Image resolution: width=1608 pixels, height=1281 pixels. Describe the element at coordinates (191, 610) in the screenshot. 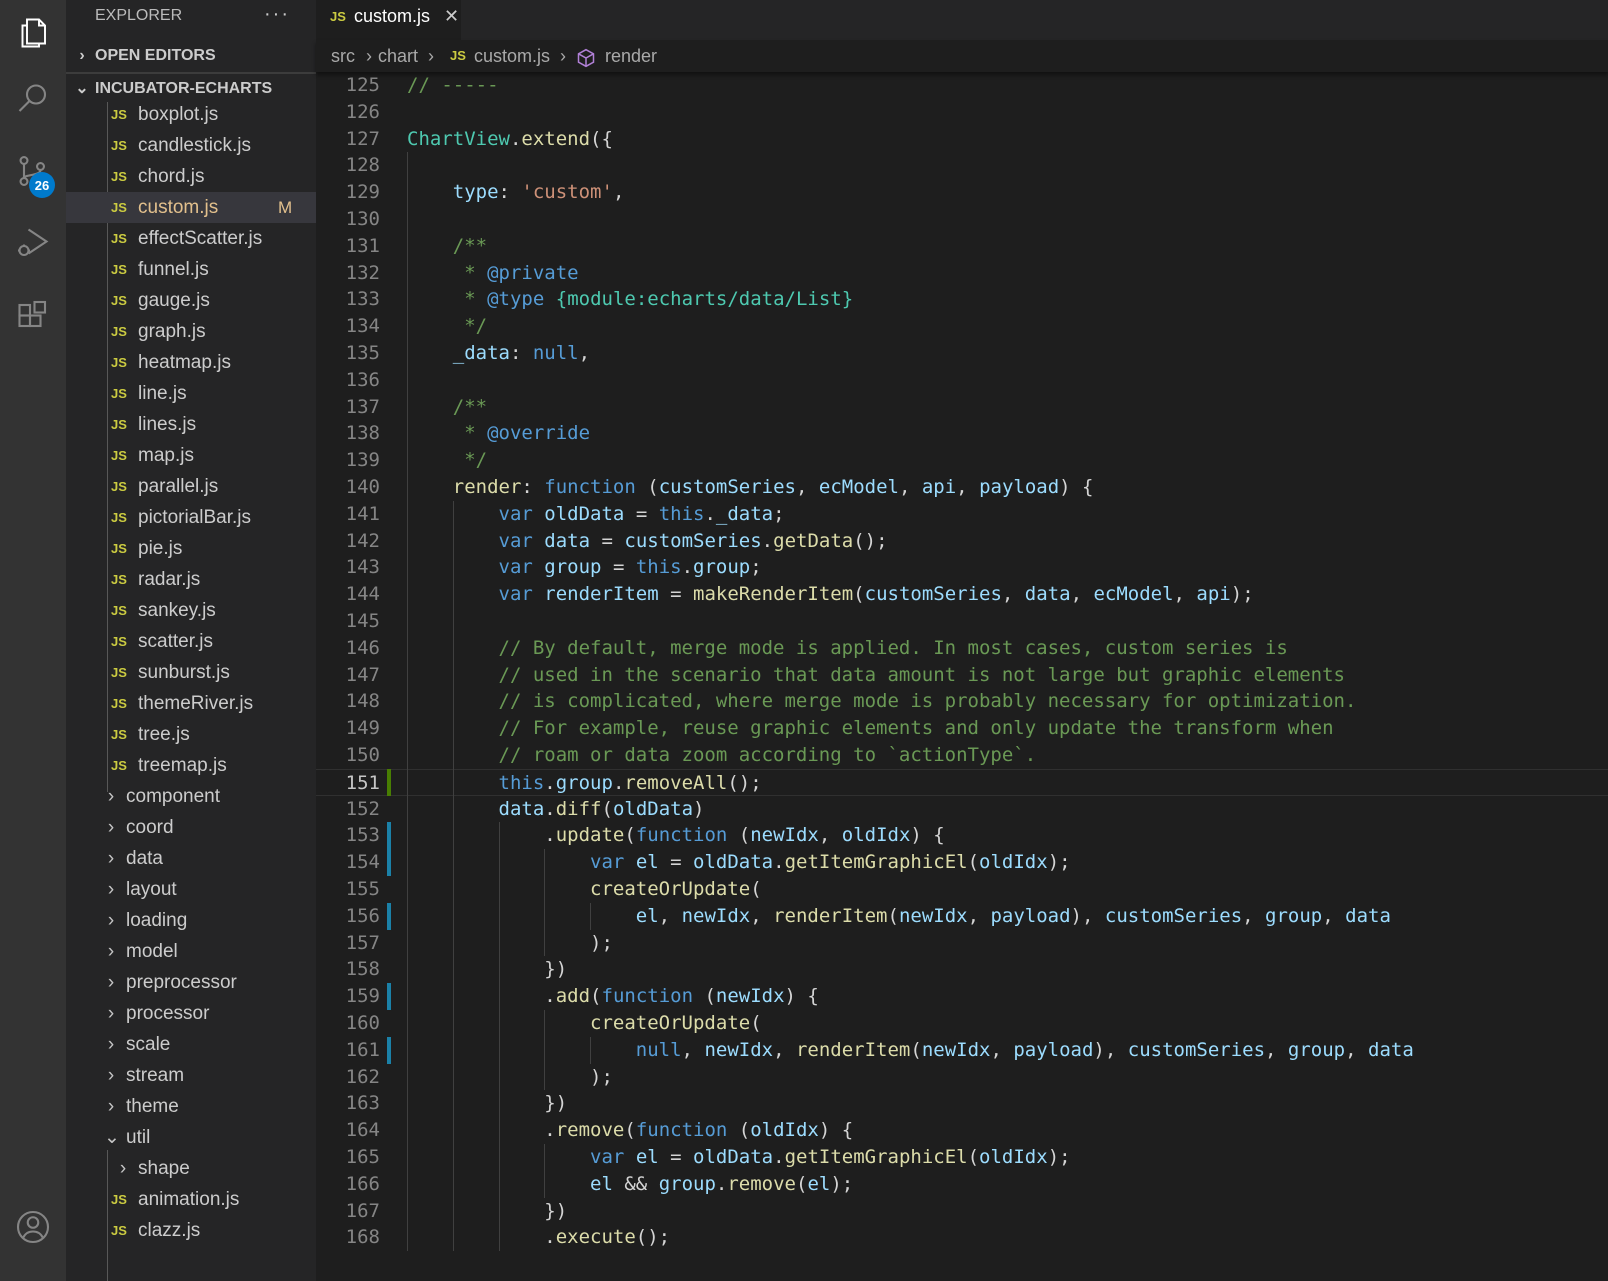

I see `file-item: JS sankey.js` at that location.